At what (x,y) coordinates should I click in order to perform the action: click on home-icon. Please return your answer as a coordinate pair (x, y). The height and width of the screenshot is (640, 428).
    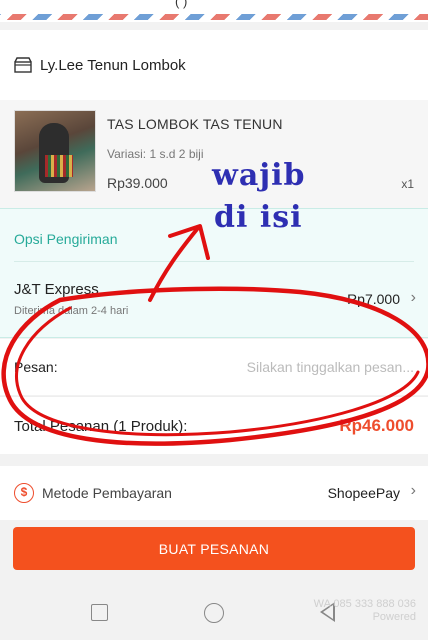
    Looking at the image, I should click on (214, 613).